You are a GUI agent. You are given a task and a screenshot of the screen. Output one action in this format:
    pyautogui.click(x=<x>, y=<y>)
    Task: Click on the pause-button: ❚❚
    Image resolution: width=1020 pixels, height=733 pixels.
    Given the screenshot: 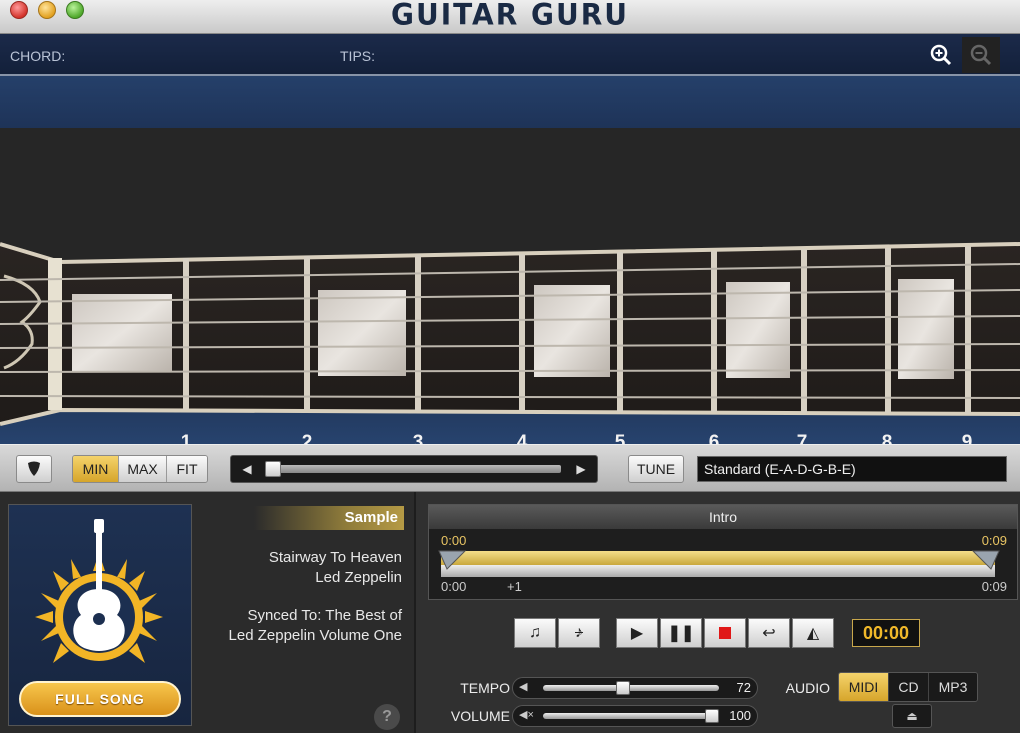 What is the action you would take?
    pyautogui.click(x=681, y=633)
    